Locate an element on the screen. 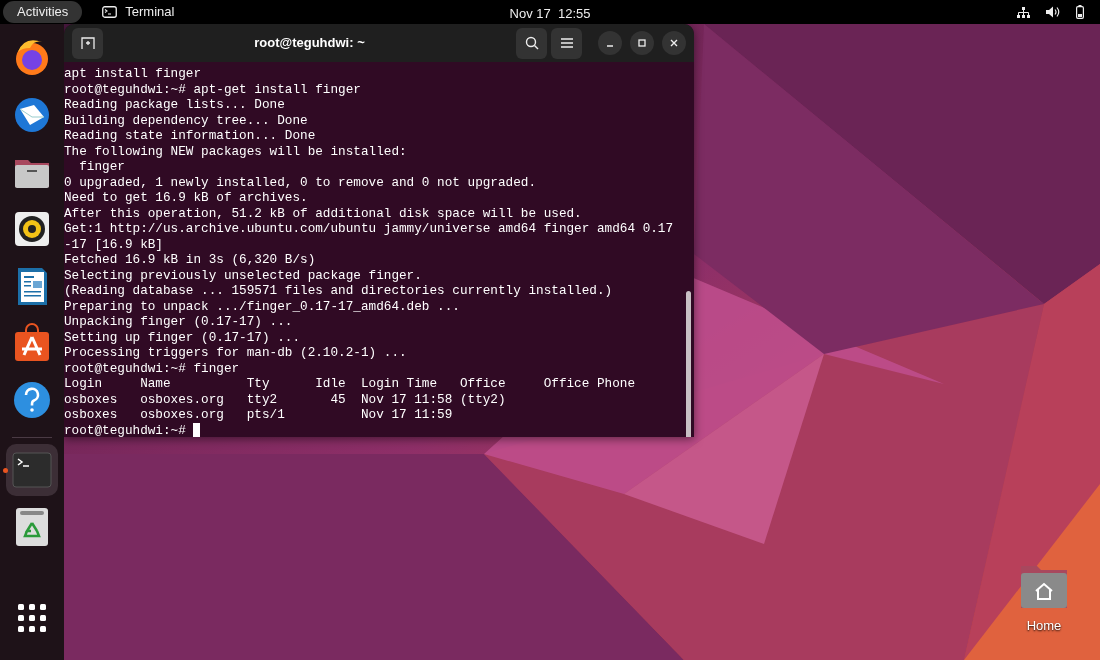  terminal-line: Reading package lists... Done is located at coordinates (175, 105).